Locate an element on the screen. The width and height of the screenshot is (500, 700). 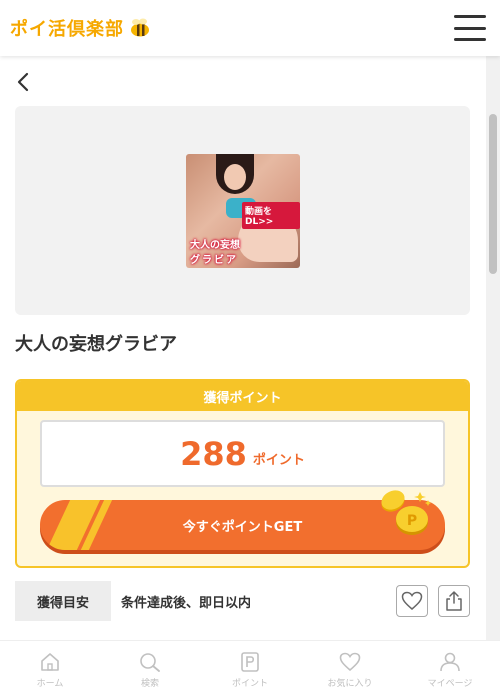
tab-search: 検索 is located at coordinates (150, 670).